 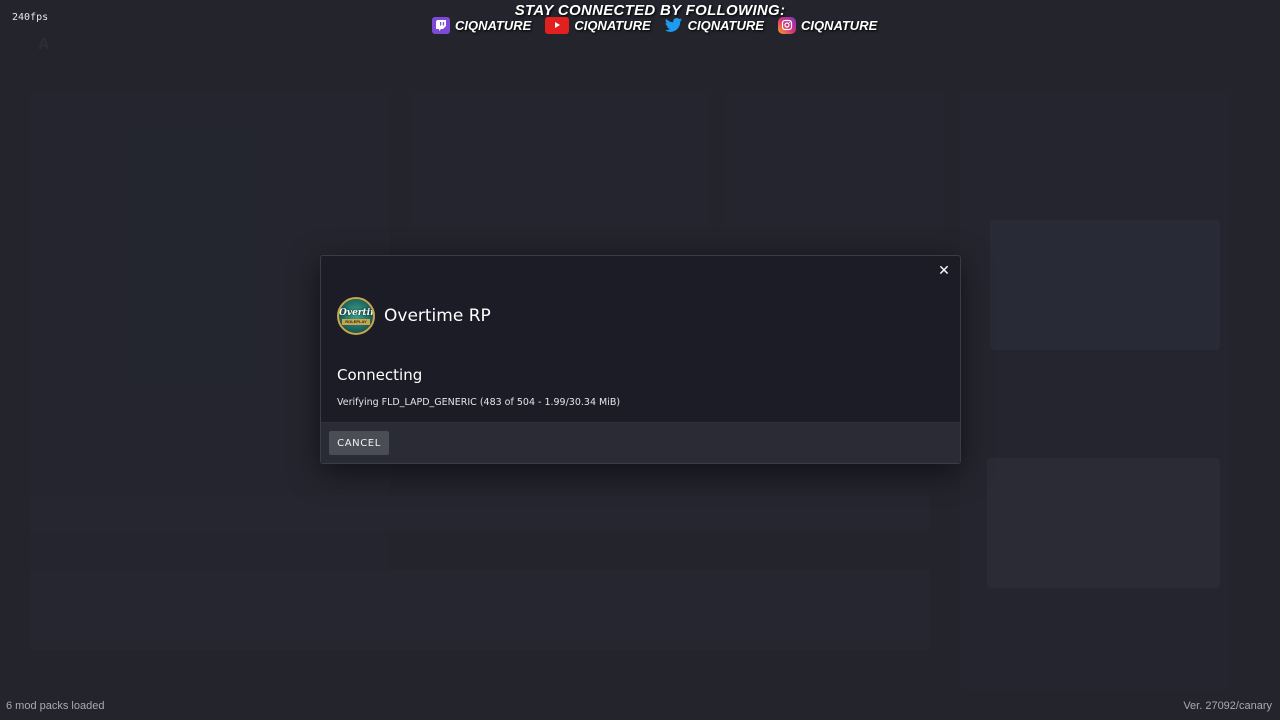 I want to click on social-instagram: CIQNATURE, so click(x=827, y=25).